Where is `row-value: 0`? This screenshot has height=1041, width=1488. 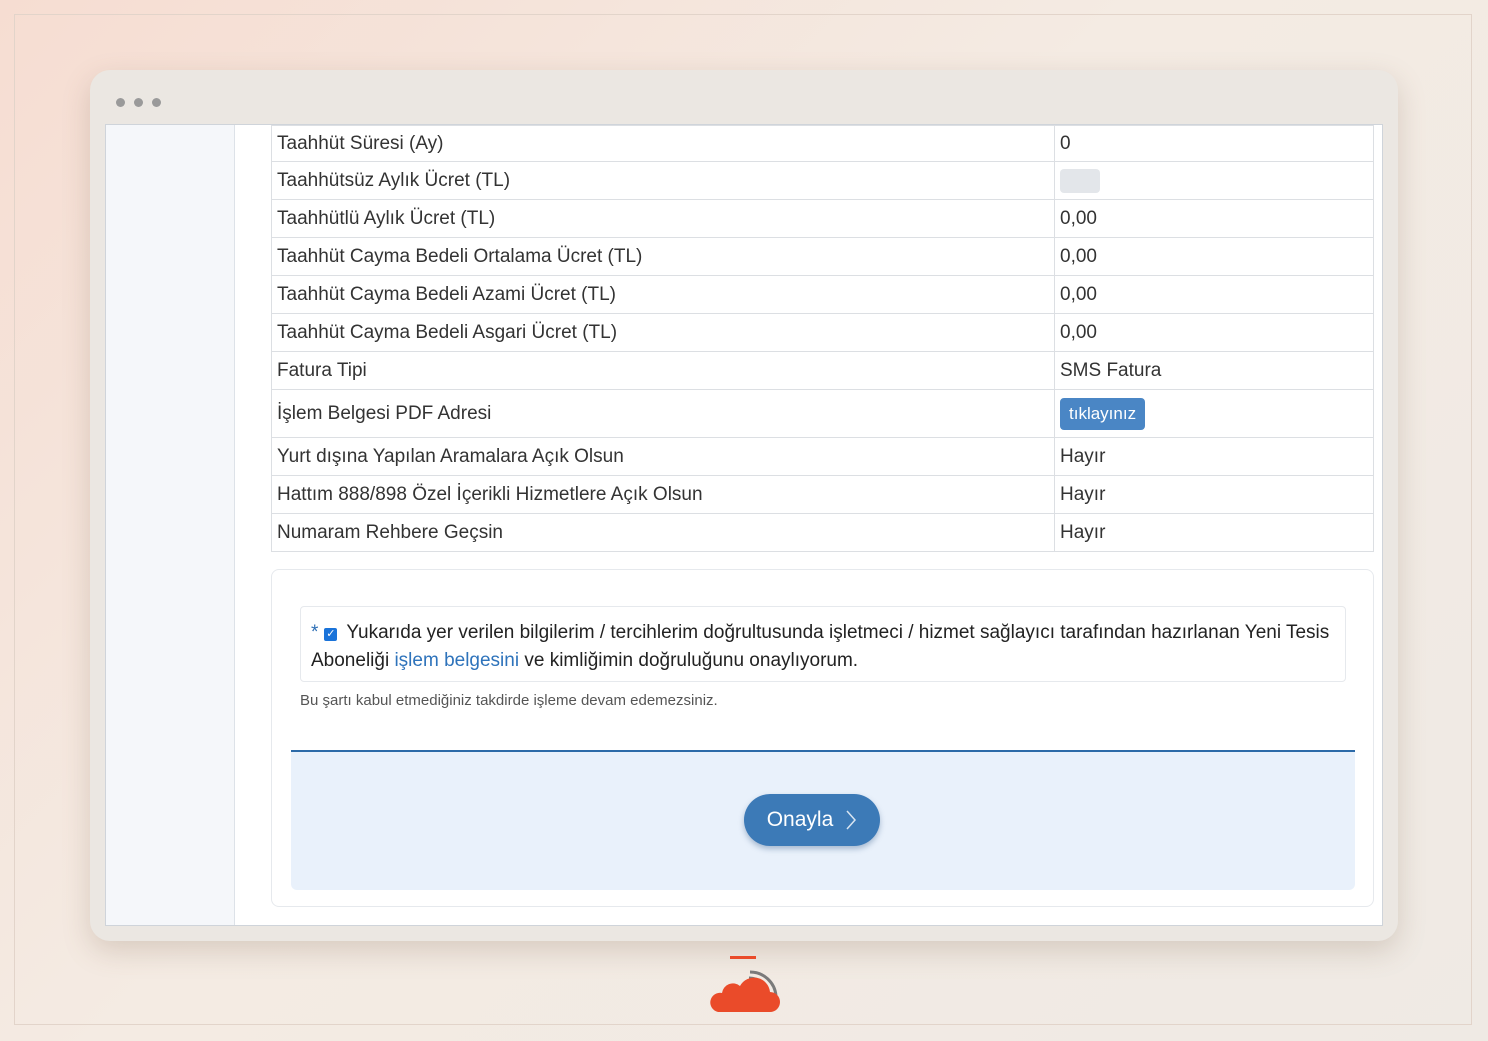
row-value: 0 is located at coordinates (1214, 143).